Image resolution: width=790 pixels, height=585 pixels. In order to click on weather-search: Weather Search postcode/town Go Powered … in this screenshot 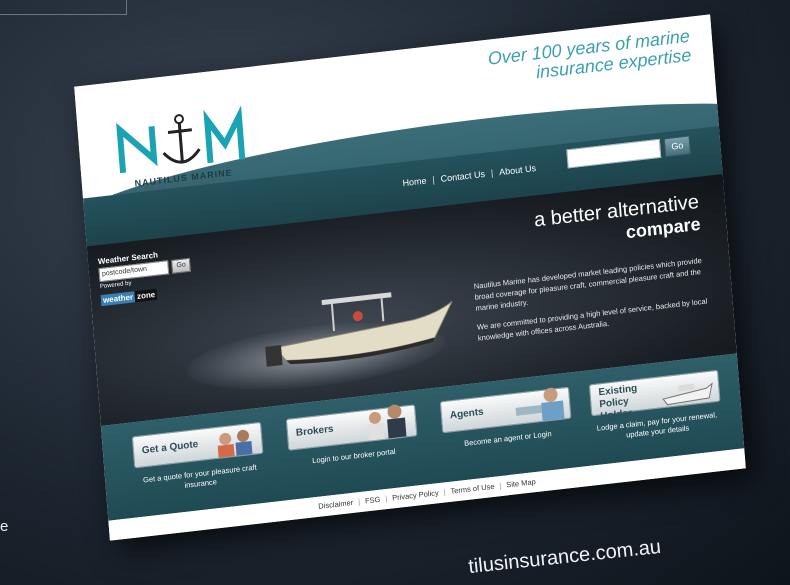, I will do `click(146, 277)`.